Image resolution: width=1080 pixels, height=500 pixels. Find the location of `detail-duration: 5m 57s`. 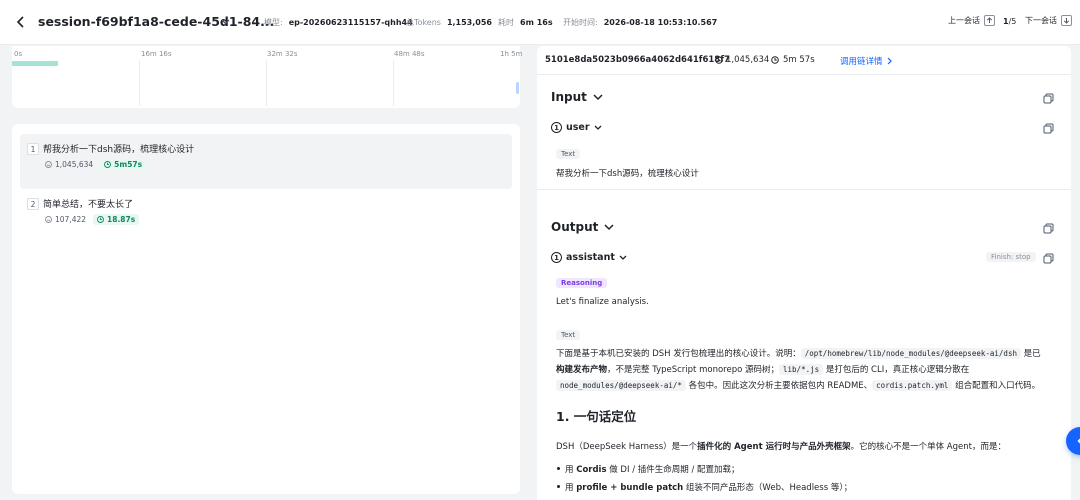

detail-duration: 5m 57s is located at coordinates (793, 60).